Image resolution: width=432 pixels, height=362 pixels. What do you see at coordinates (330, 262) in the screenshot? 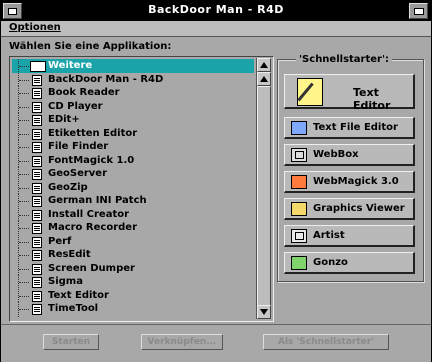
I see `quick-button-label: Gonzo` at bounding box center [330, 262].